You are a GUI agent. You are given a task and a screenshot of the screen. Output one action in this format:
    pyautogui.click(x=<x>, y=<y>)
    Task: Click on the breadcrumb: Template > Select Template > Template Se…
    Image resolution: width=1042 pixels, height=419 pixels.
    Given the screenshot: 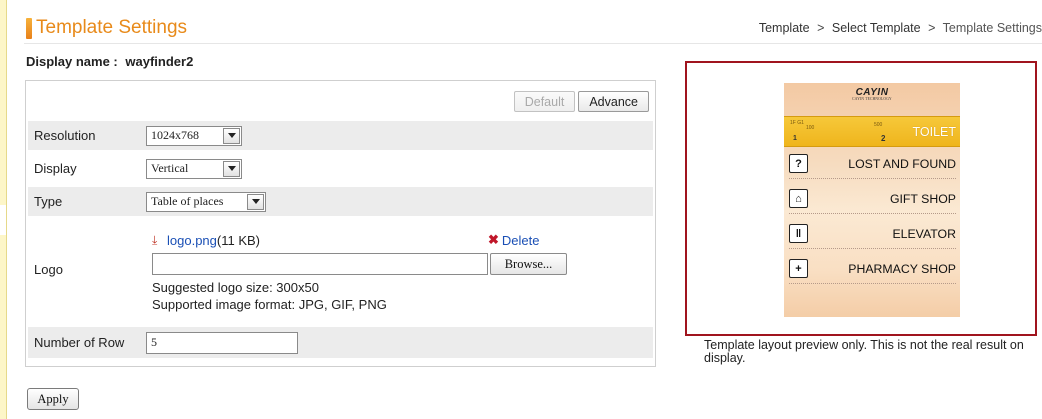 What is the action you would take?
    pyautogui.click(x=900, y=28)
    